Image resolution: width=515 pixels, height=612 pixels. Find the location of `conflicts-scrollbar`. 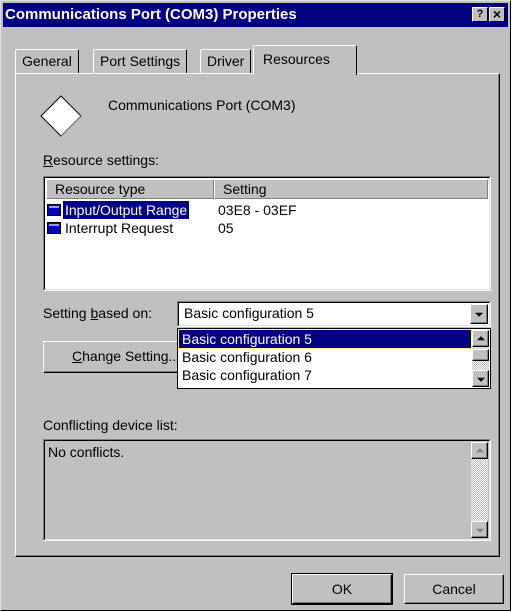

conflicts-scrollbar is located at coordinates (479, 490).